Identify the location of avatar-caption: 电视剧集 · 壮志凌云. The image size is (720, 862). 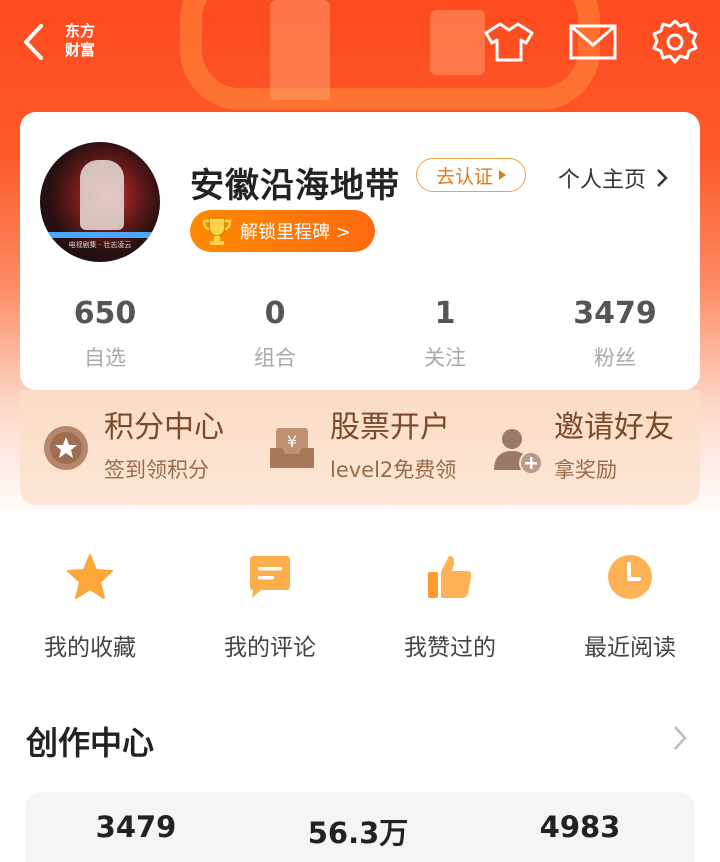
(100, 245).